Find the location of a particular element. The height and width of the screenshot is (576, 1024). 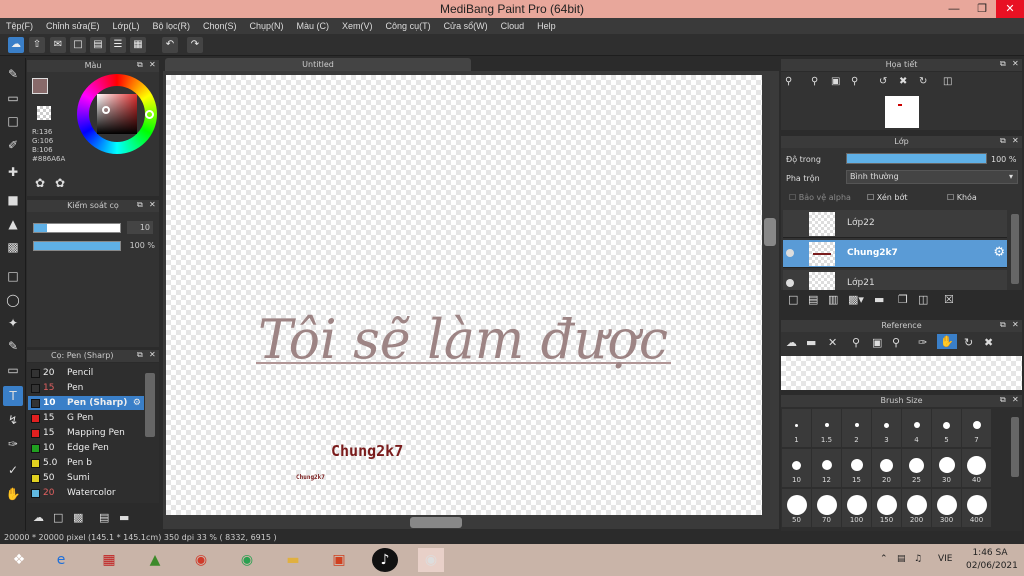

grid-icon: ▦ is located at coordinates (138, 45).